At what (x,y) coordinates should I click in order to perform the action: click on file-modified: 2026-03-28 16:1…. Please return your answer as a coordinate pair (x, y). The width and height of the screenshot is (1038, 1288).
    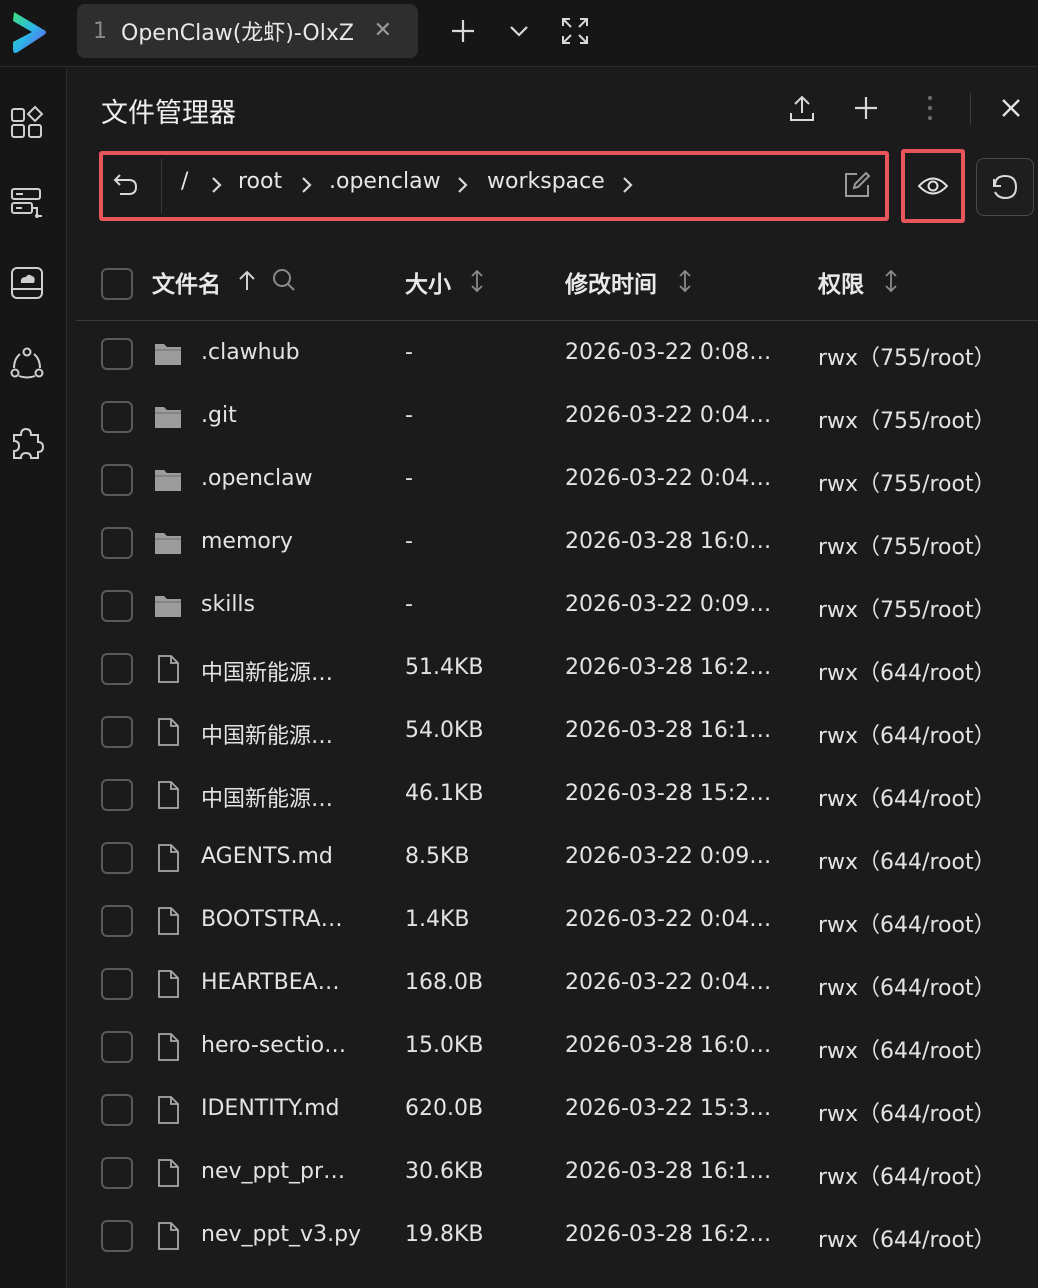
    Looking at the image, I should click on (668, 1171).